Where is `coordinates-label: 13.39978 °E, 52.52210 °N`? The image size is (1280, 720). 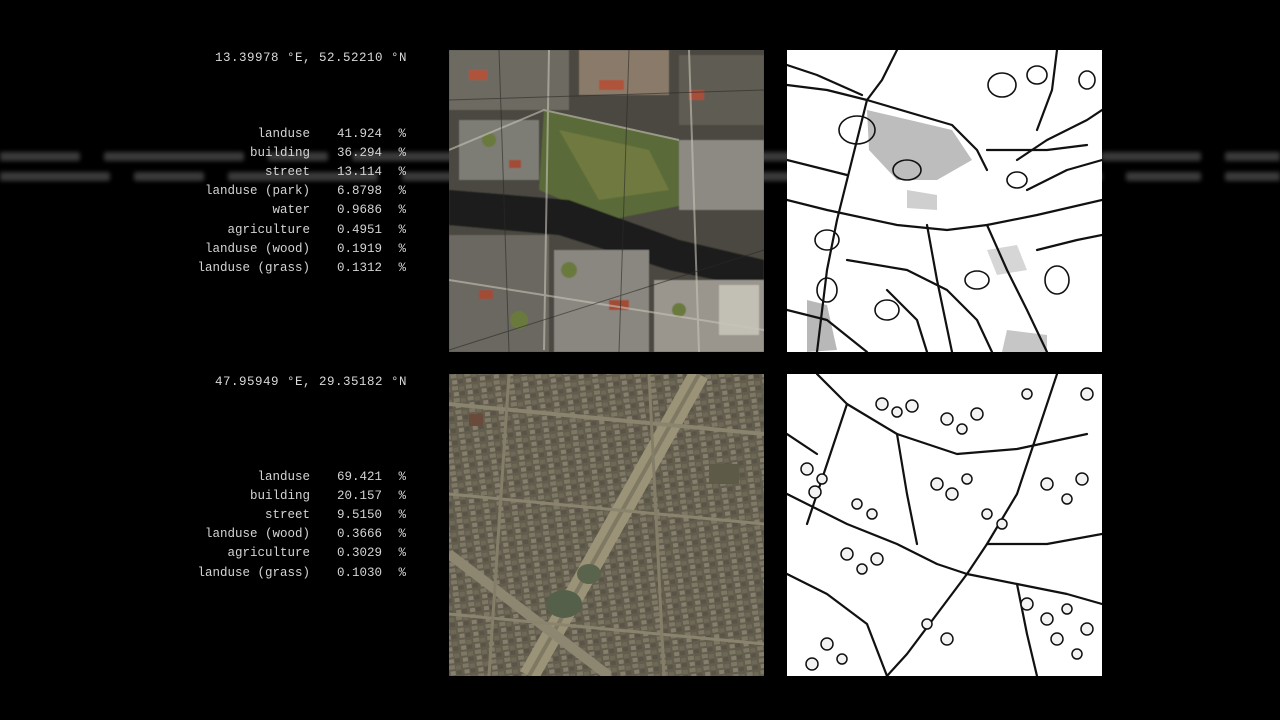 coordinates-label: 13.39978 °E, 52.52210 °N is located at coordinates (310, 58).